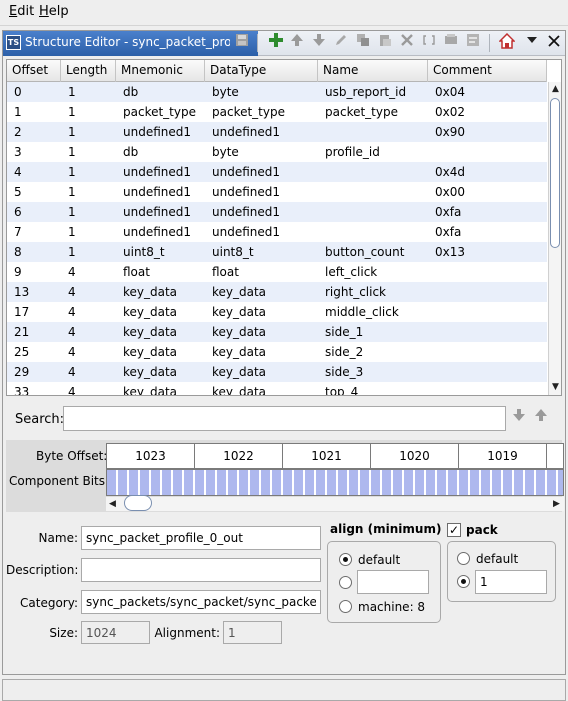  Describe the element at coordinates (242, 43) in the screenshot. I see `save-icon` at that location.